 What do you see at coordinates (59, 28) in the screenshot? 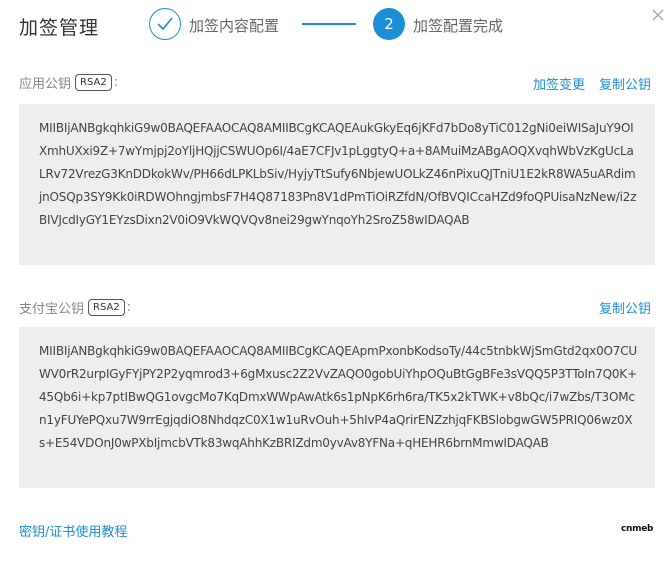
I see `dialog-title: 加签管理` at bounding box center [59, 28].